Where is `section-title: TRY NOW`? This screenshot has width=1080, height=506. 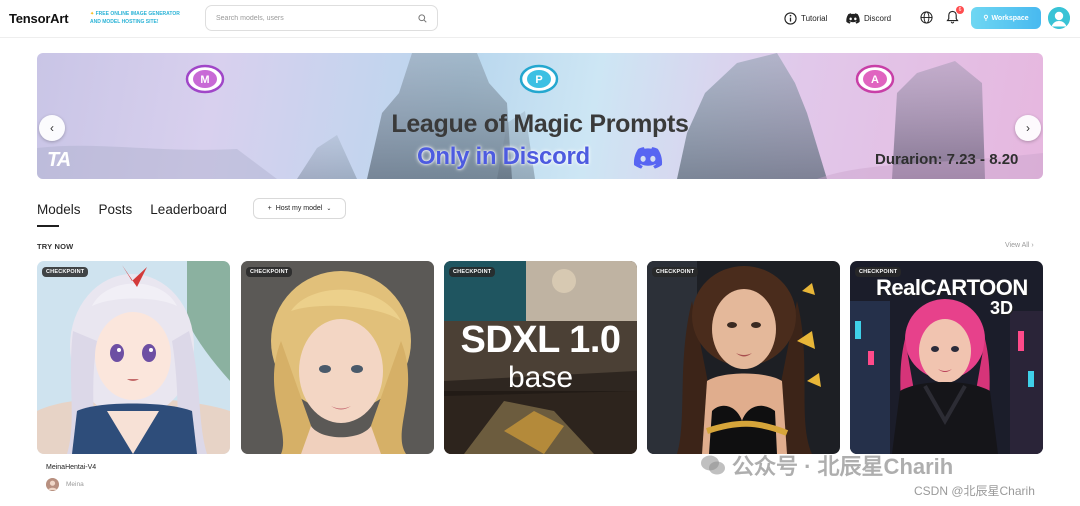 section-title: TRY NOW is located at coordinates (55, 246).